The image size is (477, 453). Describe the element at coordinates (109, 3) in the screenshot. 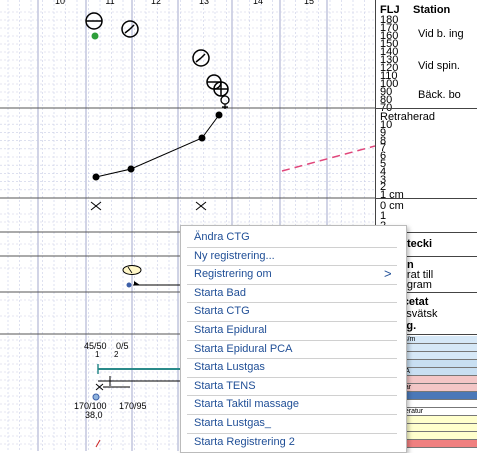

I see `hour-label-11: 11` at that location.